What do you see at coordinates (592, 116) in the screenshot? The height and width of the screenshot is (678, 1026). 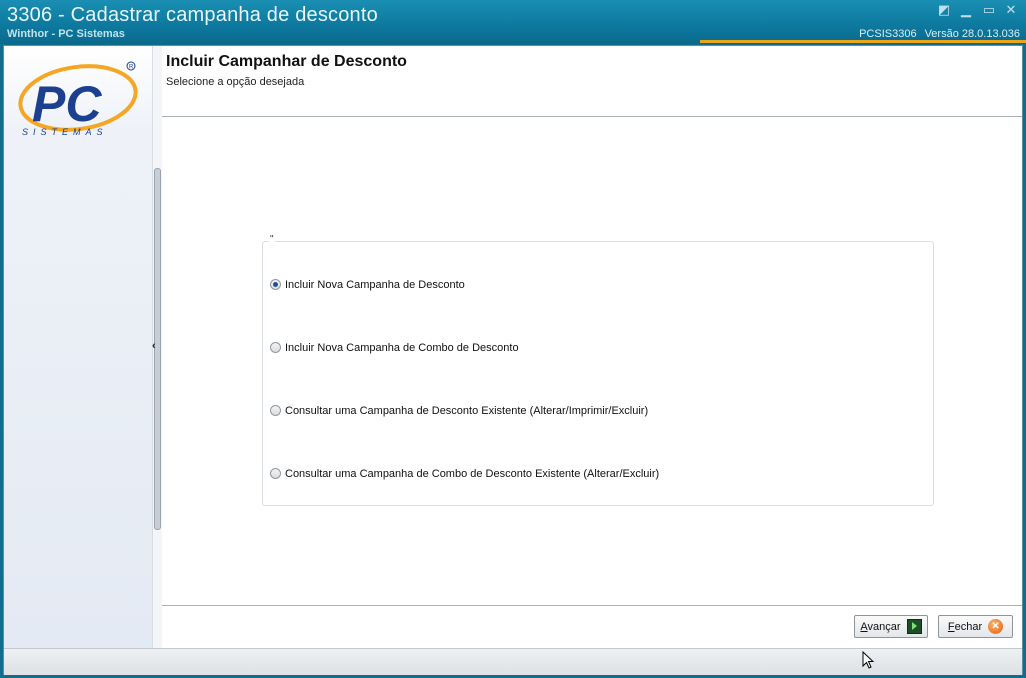 I see `header-divider` at bounding box center [592, 116].